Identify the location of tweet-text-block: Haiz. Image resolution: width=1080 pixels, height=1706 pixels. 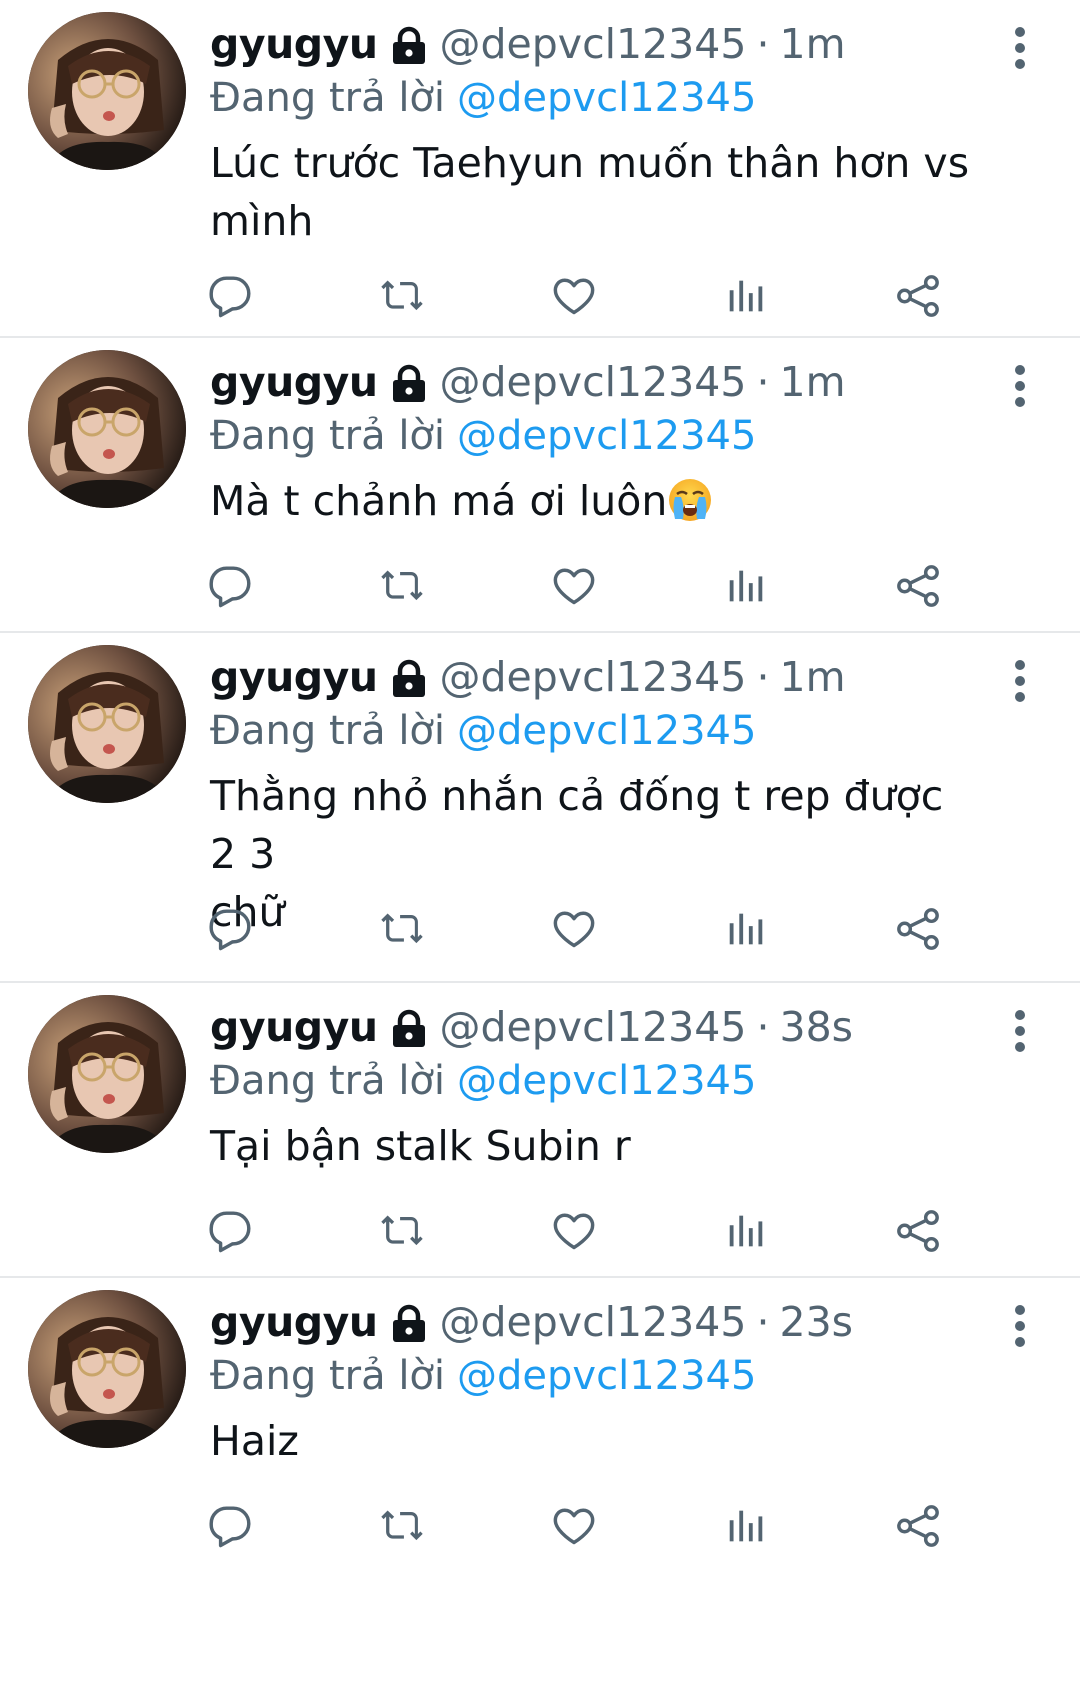
(590, 1441).